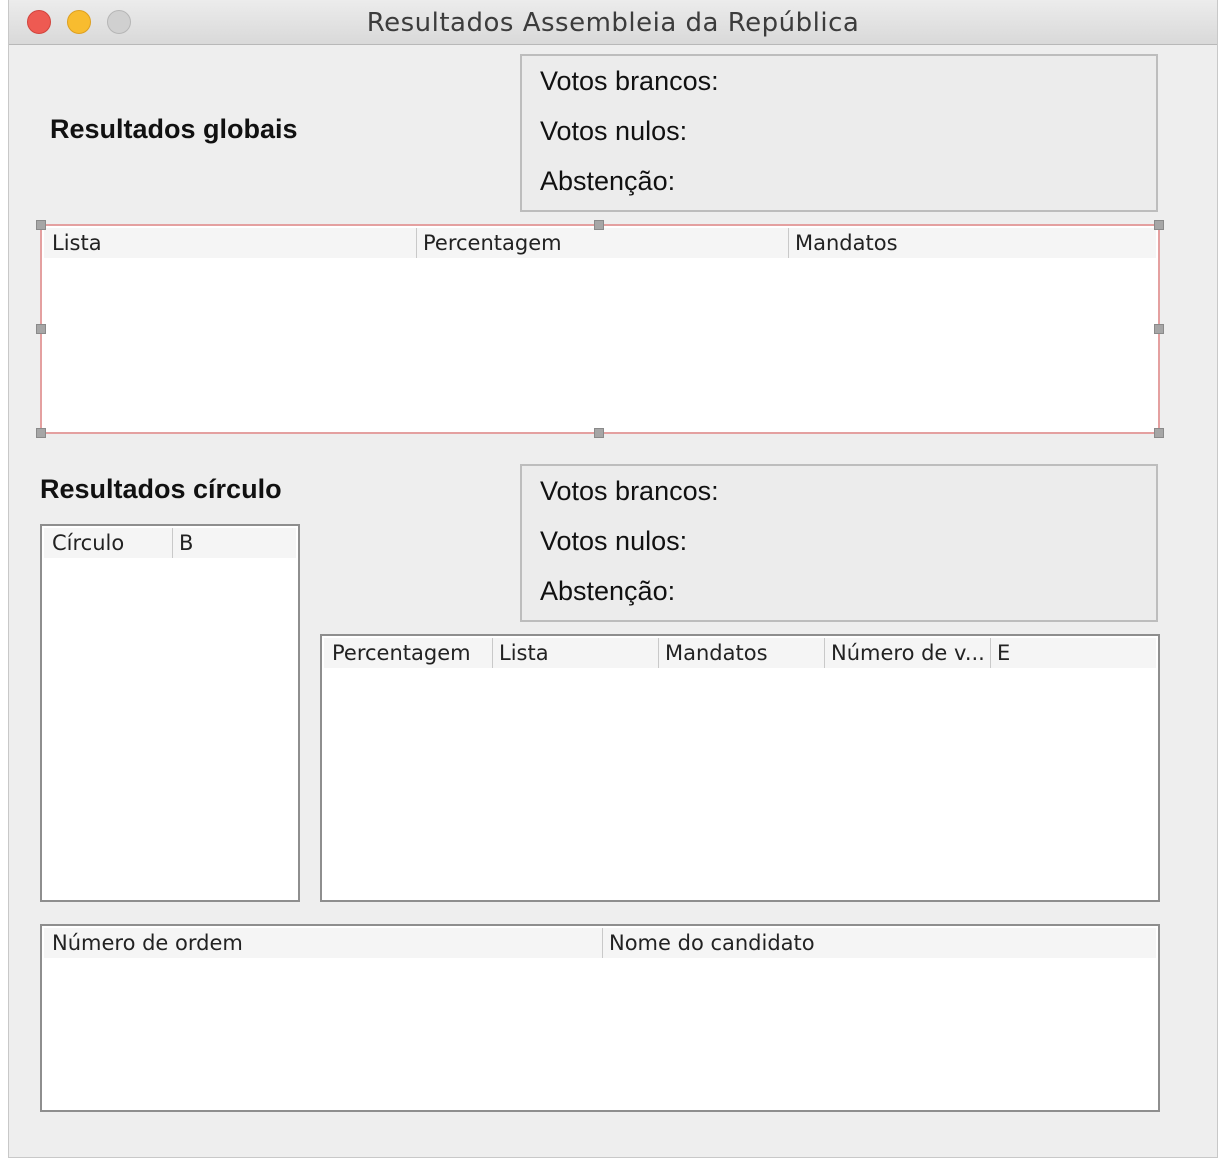 This screenshot has width=1222, height=1160. I want to click on column-header-nome-do-candidato: Nome do candidato, so click(879, 943).